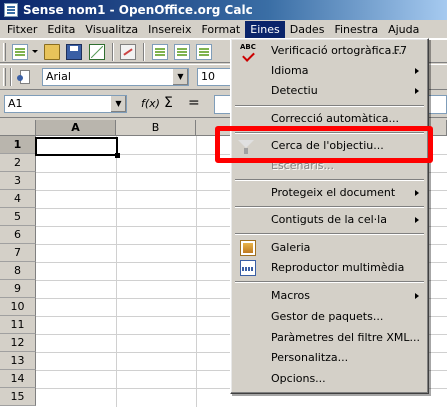 Image resolution: width=447 pixels, height=407 pixels. I want to click on row-header: 11, so click(18, 325).